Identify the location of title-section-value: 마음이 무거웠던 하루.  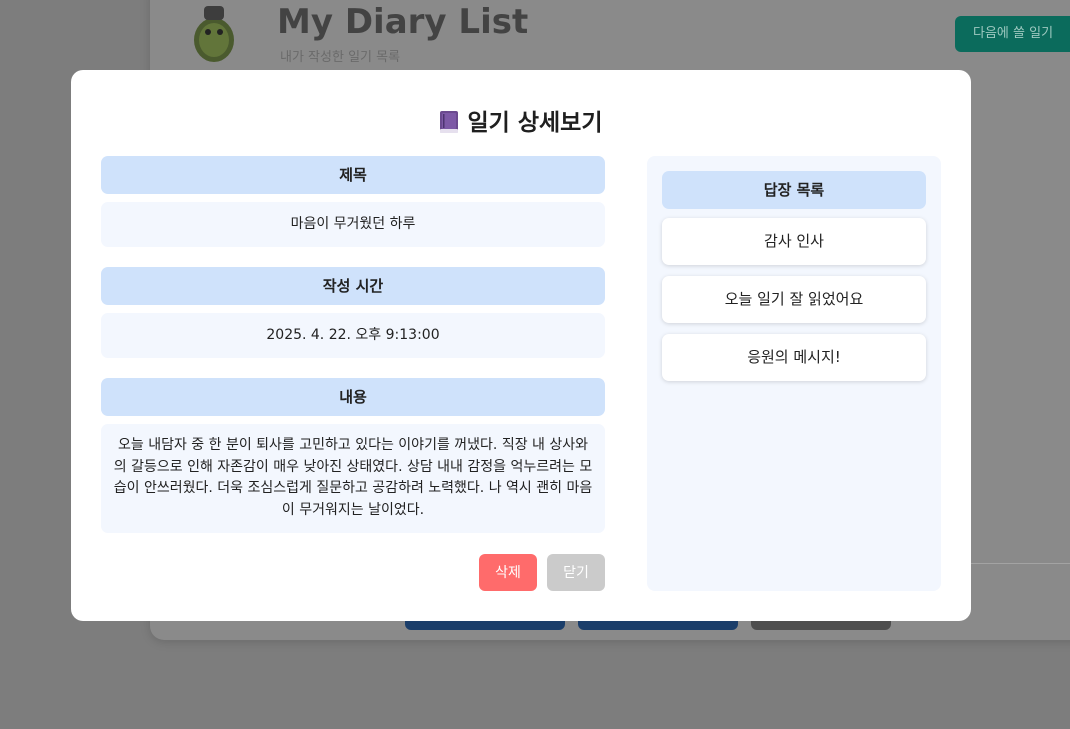
(353, 224).